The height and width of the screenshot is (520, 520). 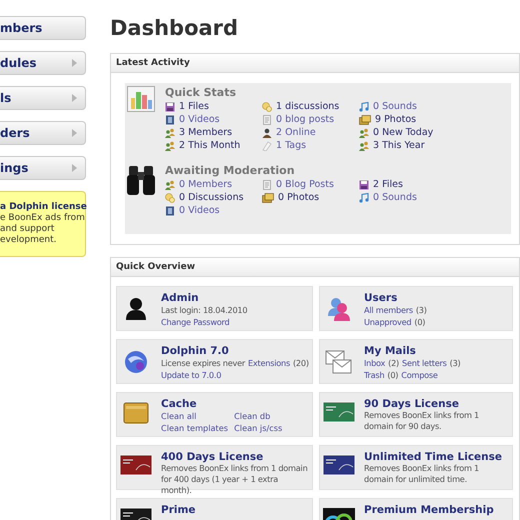 What do you see at coordinates (230, 170) in the screenshot?
I see `panel-title: Awaiting Moderation` at bounding box center [230, 170].